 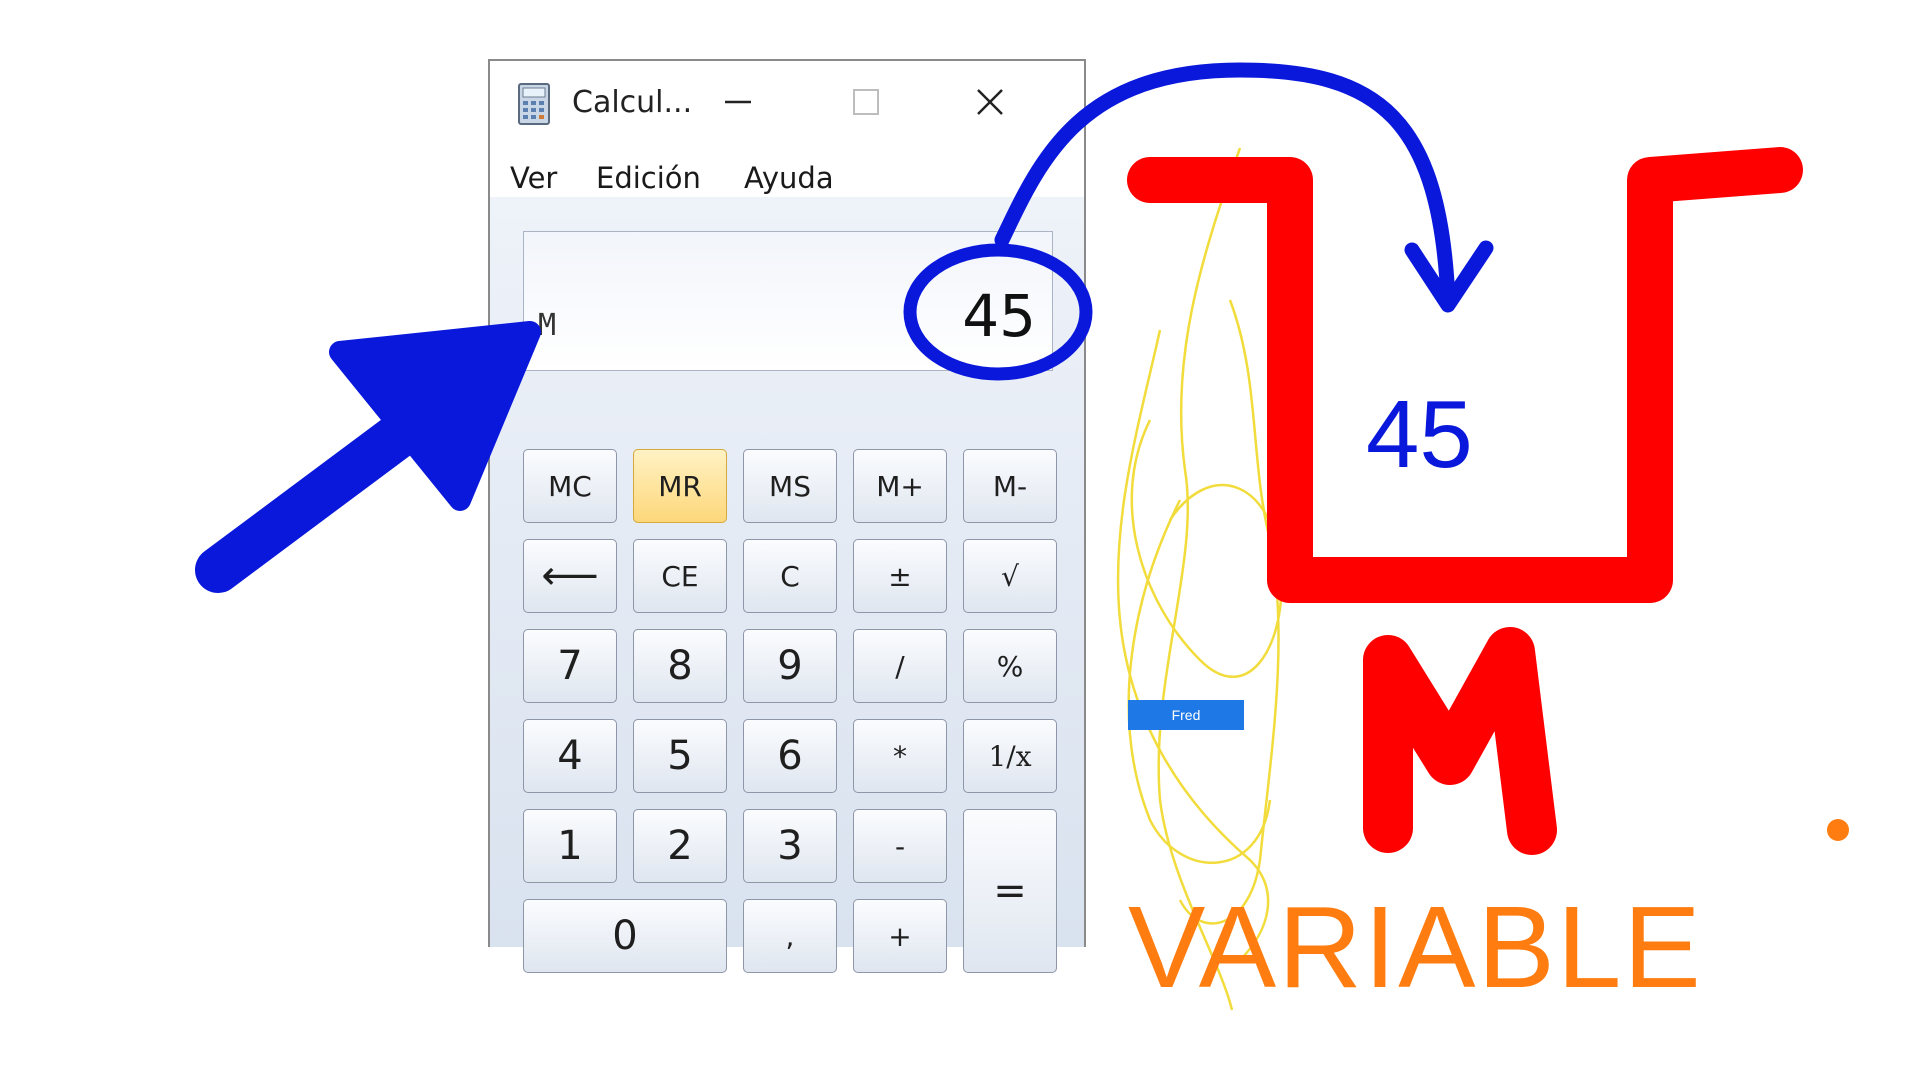 I want to click on key-8: 8, so click(x=680, y=666).